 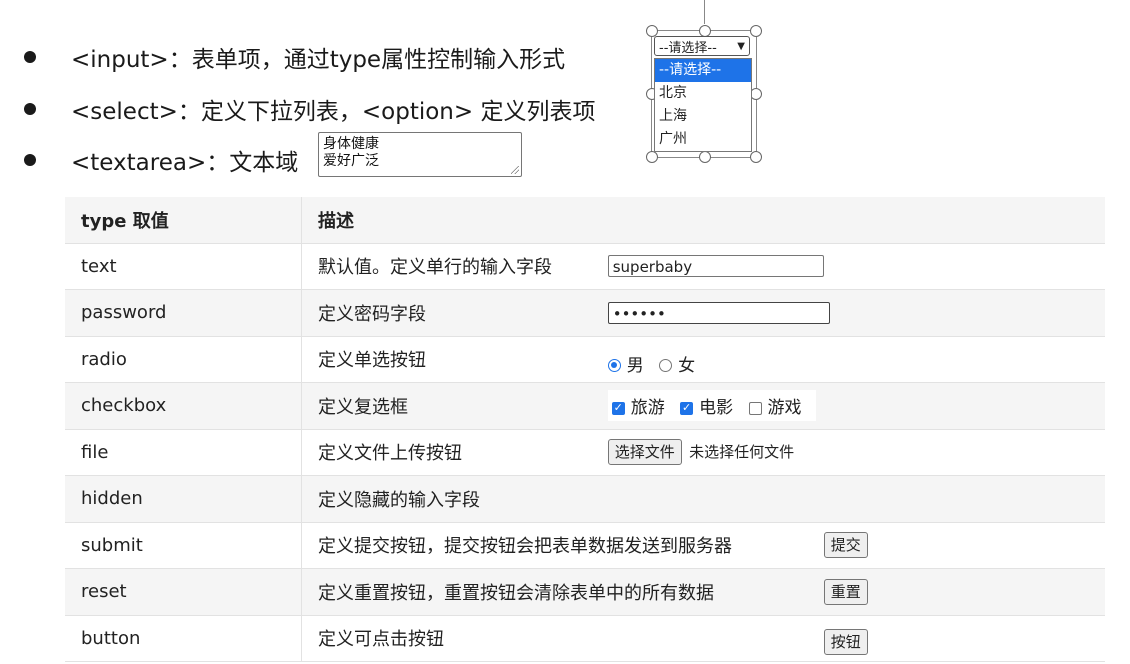 What do you see at coordinates (183, 359) in the screenshot?
I see `type-cell: radio` at bounding box center [183, 359].